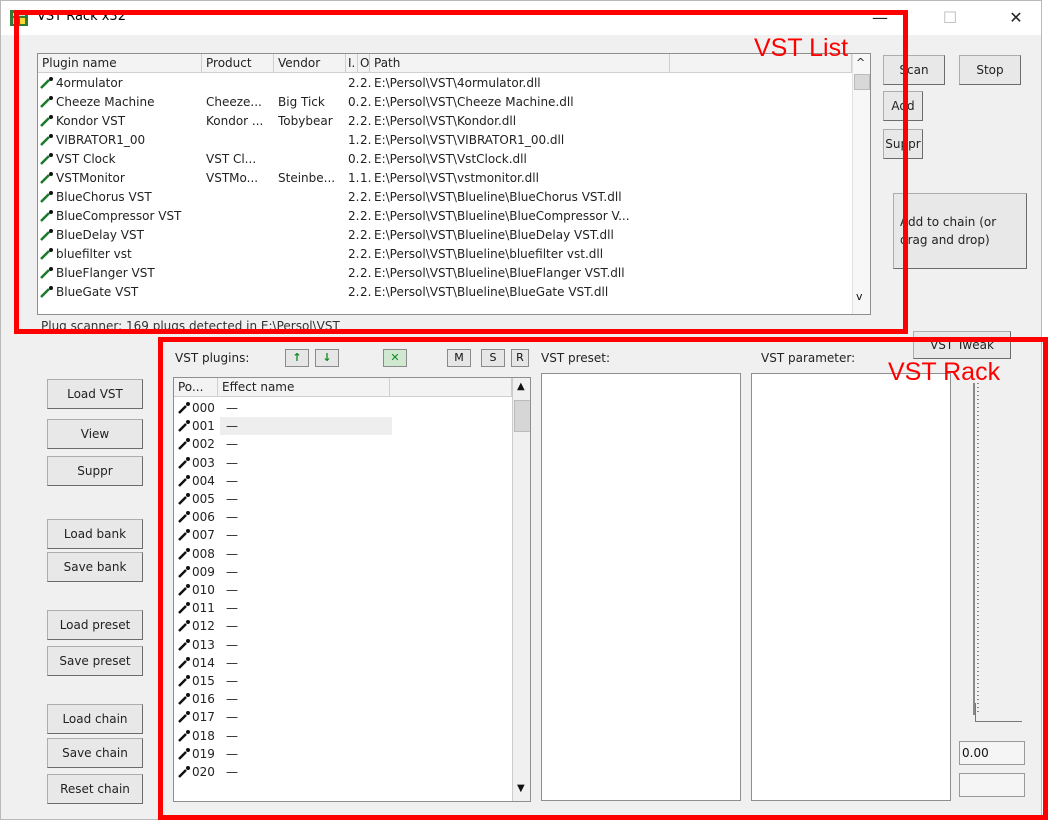  I want to click on vst-rack-annotation: VST Rack, so click(944, 372).